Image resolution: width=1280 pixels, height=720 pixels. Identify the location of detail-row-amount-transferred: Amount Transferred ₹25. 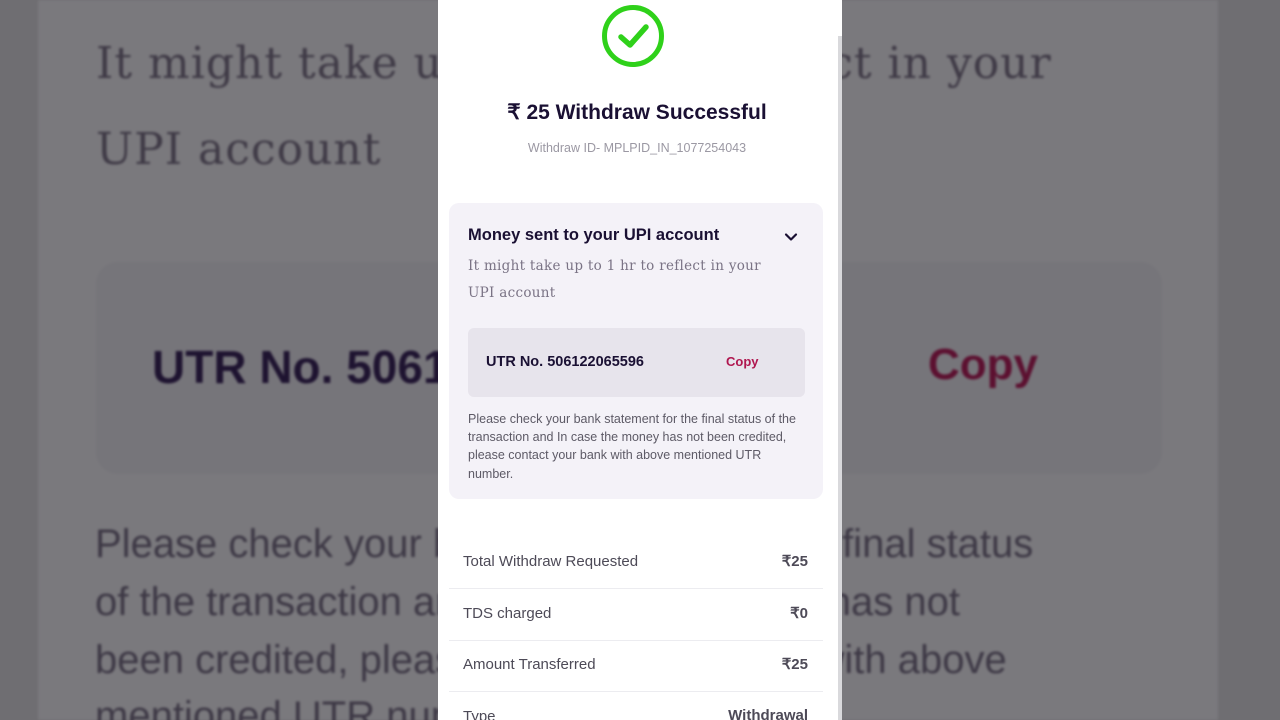
(636, 666).